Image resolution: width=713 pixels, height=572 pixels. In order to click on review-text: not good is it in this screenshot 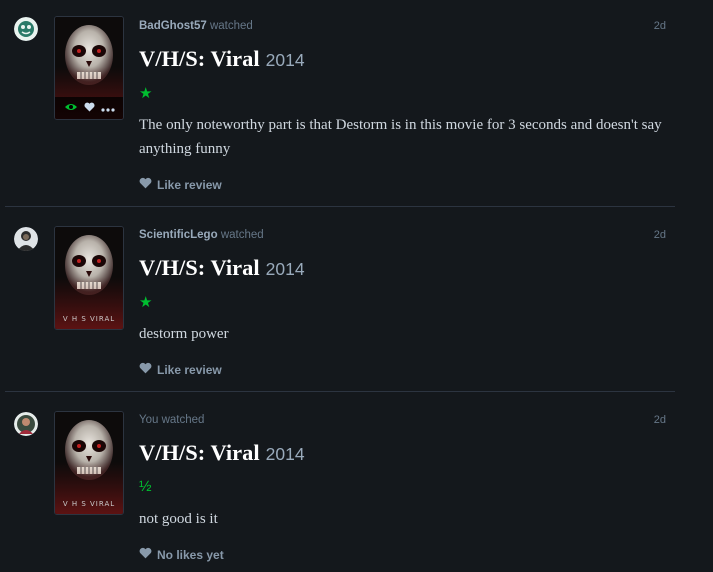, I will do `click(409, 519)`.